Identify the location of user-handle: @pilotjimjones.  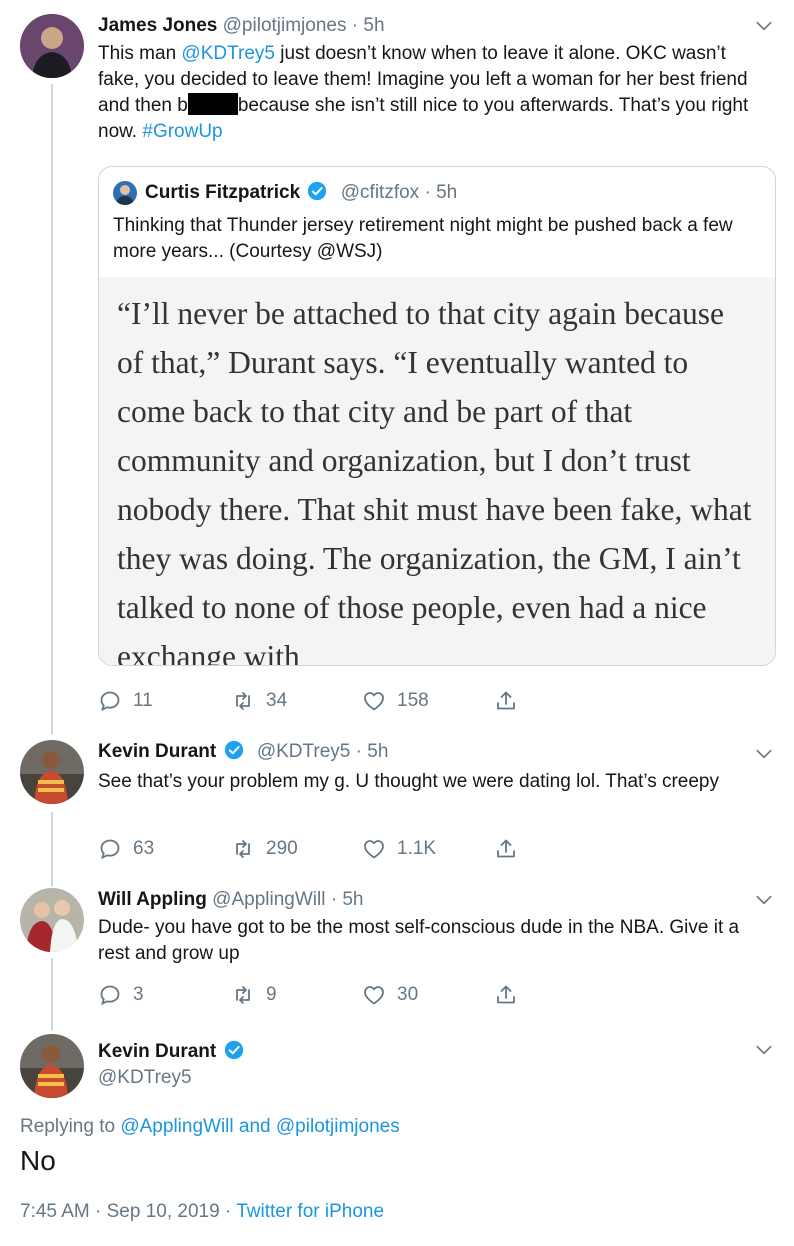
(285, 25).